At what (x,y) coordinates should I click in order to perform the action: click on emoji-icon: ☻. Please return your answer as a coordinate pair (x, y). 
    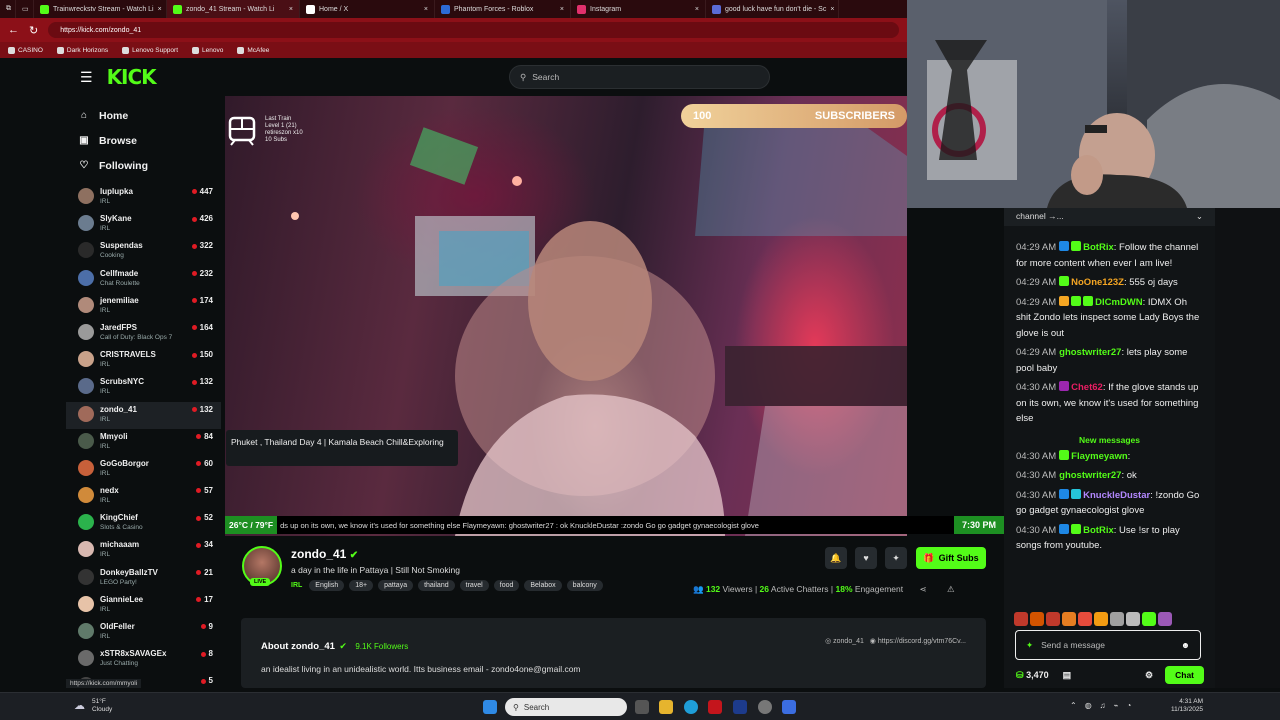
    Looking at the image, I should click on (1185, 645).